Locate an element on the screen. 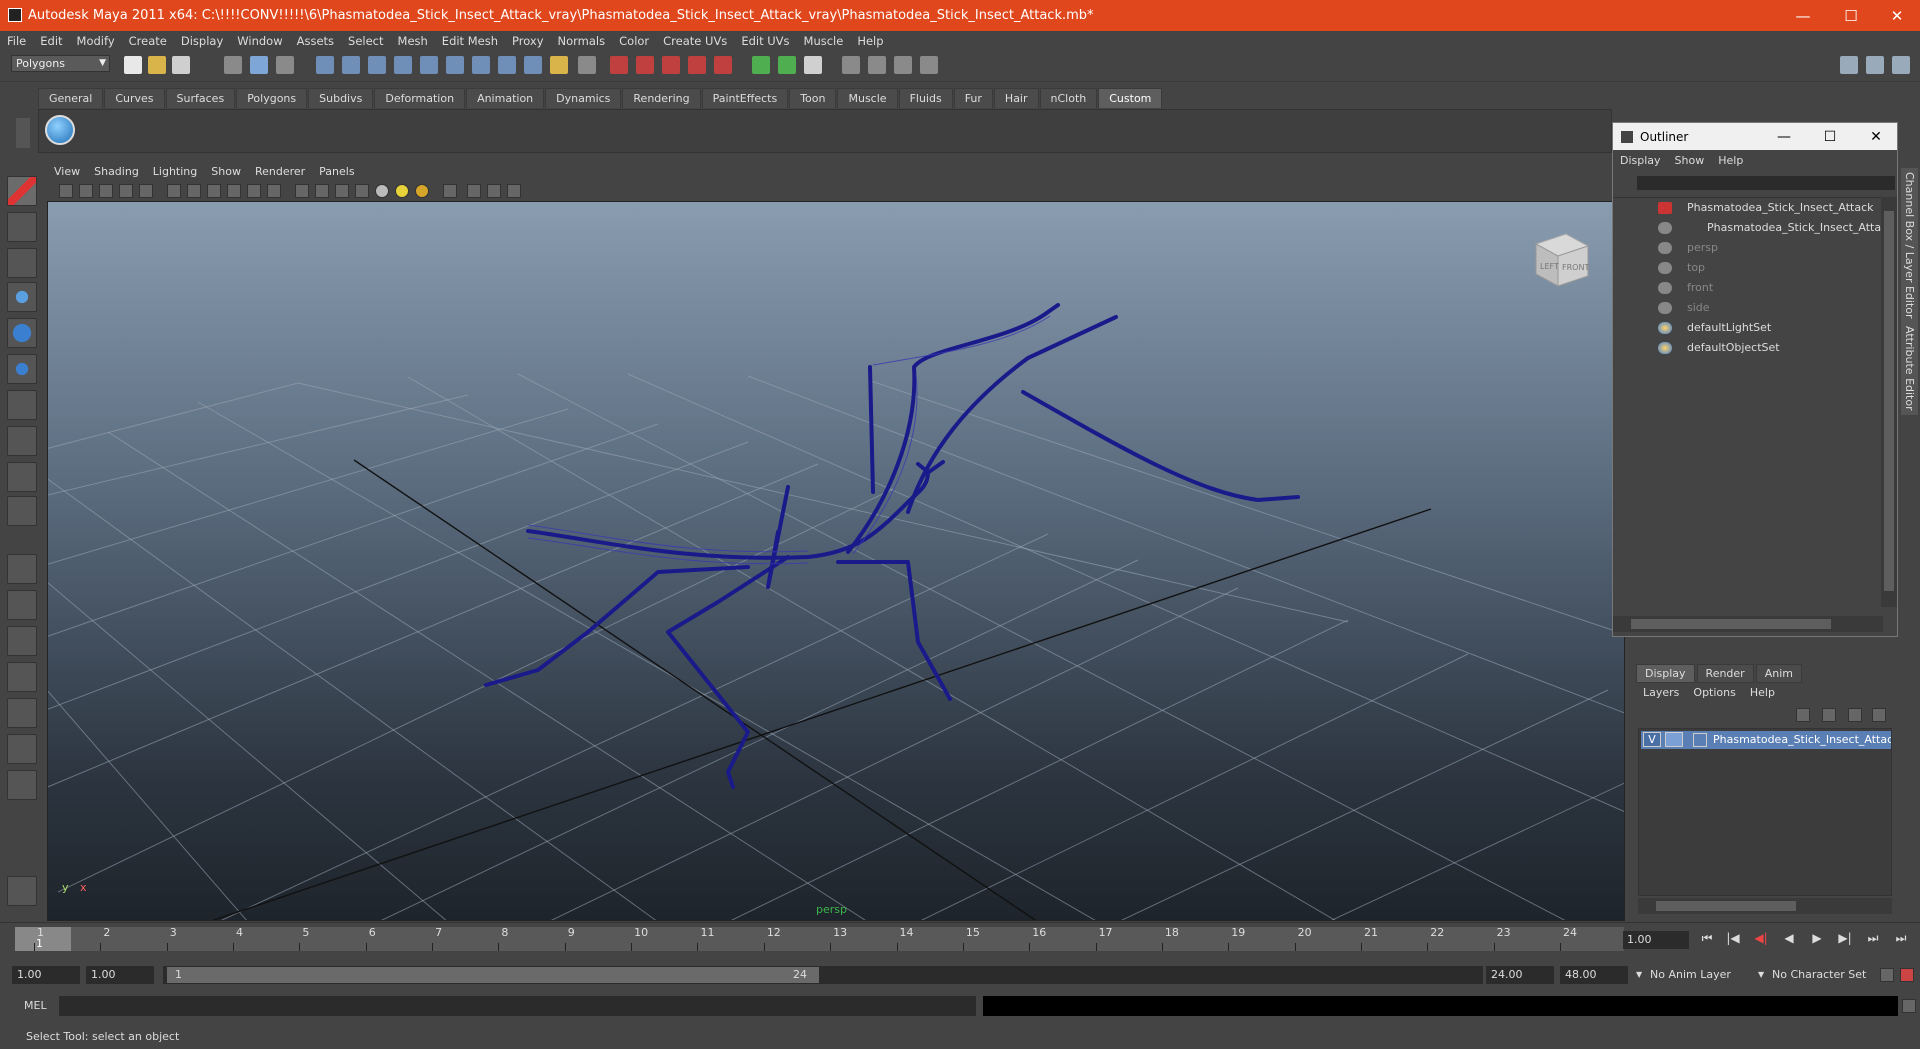  outliner-item: front is located at coordinates (1747, 288).